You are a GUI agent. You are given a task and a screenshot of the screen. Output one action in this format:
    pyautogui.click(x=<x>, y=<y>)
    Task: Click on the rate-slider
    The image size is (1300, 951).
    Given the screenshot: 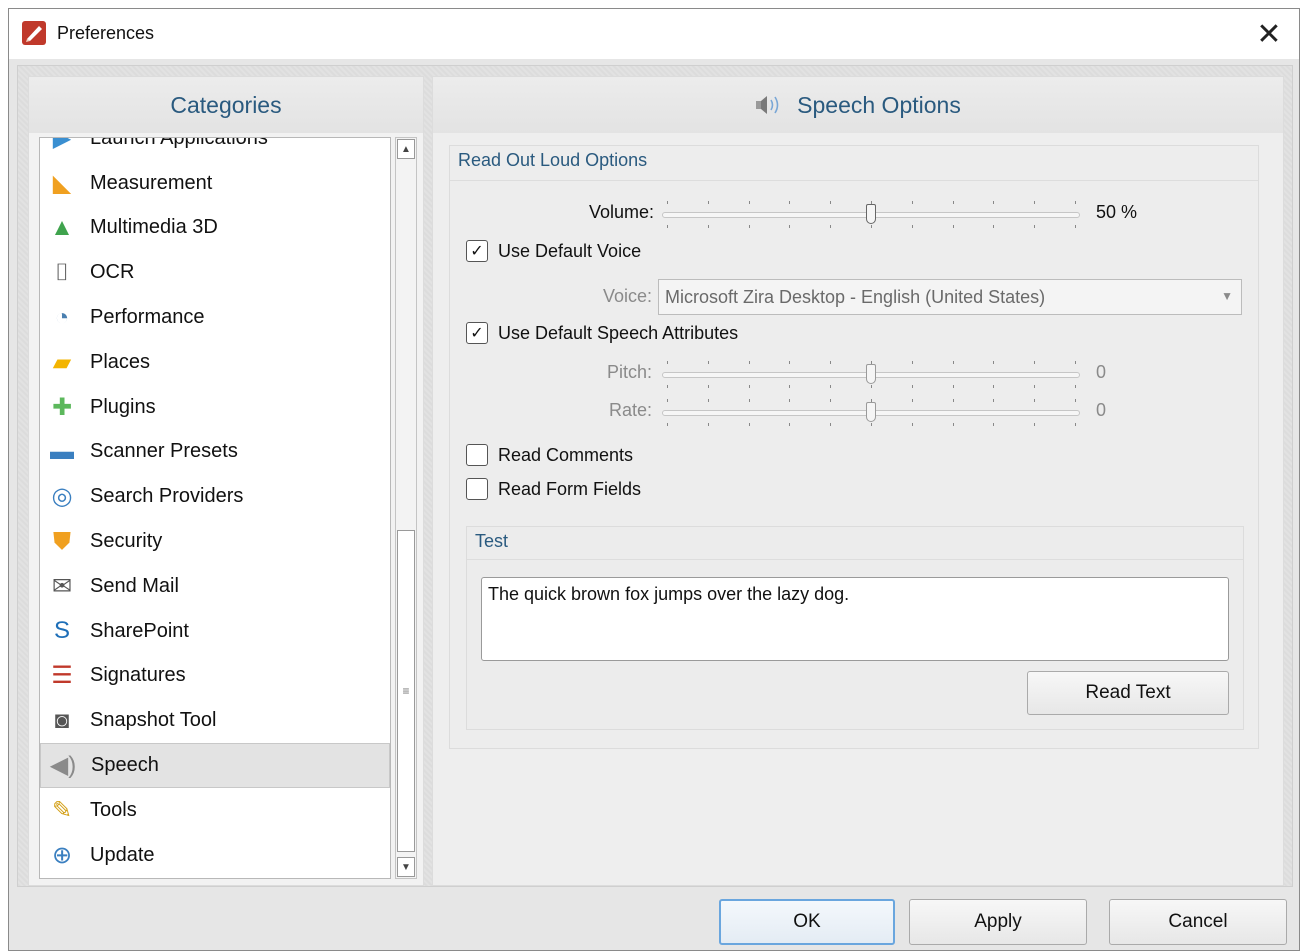 What is the action you would take?
    pyautogui.click(x=871, y=412)
    